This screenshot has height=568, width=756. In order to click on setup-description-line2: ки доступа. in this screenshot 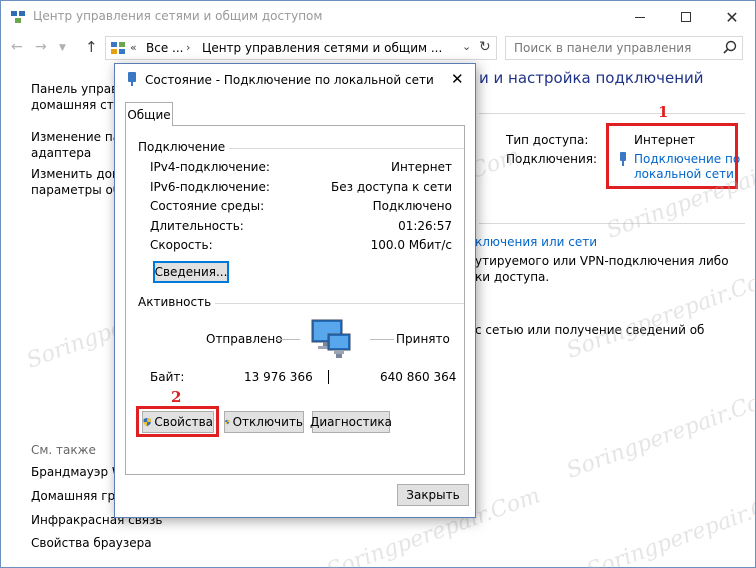, I will do `click(512, 277)`.